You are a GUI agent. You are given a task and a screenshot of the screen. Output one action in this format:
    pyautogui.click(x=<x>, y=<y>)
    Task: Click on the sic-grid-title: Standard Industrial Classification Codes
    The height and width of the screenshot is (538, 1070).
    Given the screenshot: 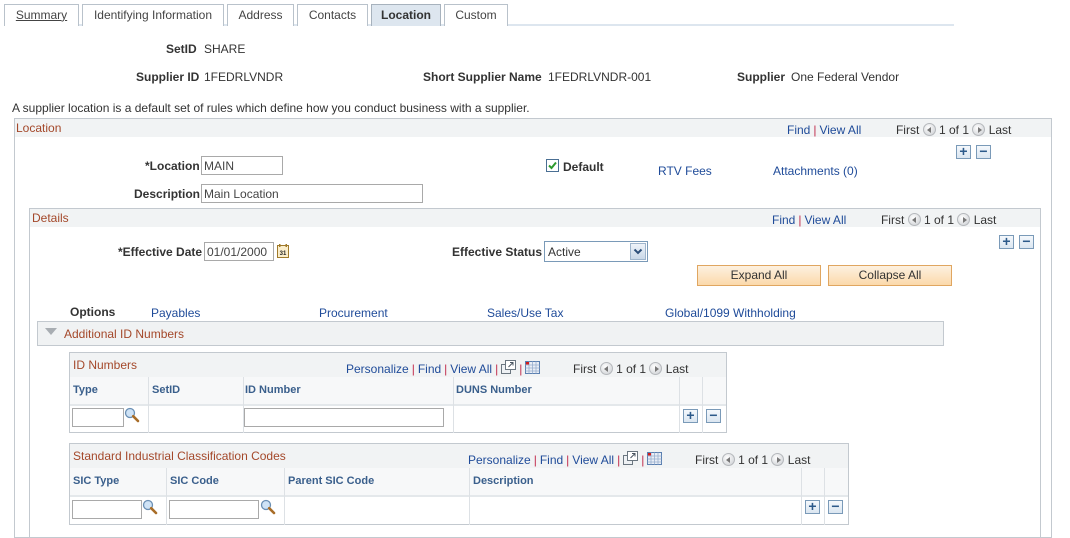 What is the action you would take?
    pyautogui.click(x=179, y=456)
    